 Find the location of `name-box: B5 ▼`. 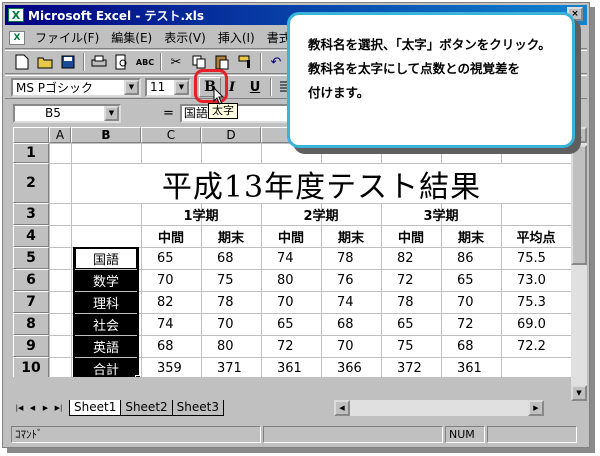

name-box: B5 ▼ is located at coordinates (67, 113).